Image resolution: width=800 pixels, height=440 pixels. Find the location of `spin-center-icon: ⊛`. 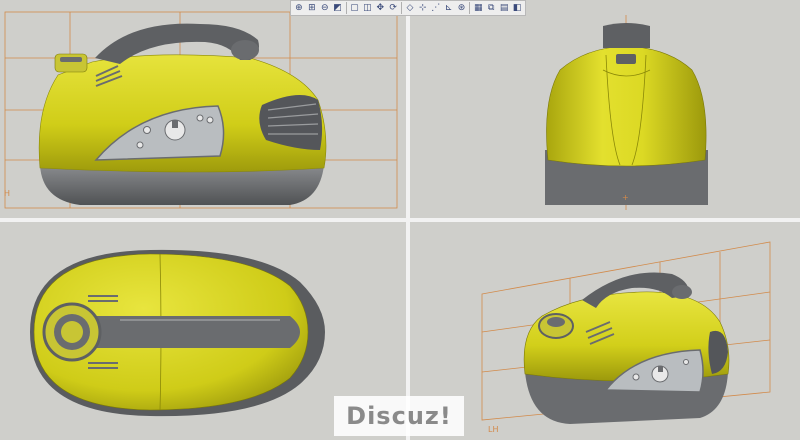

spin-center-icon: ⊛ is located at coordinates (462, 8).